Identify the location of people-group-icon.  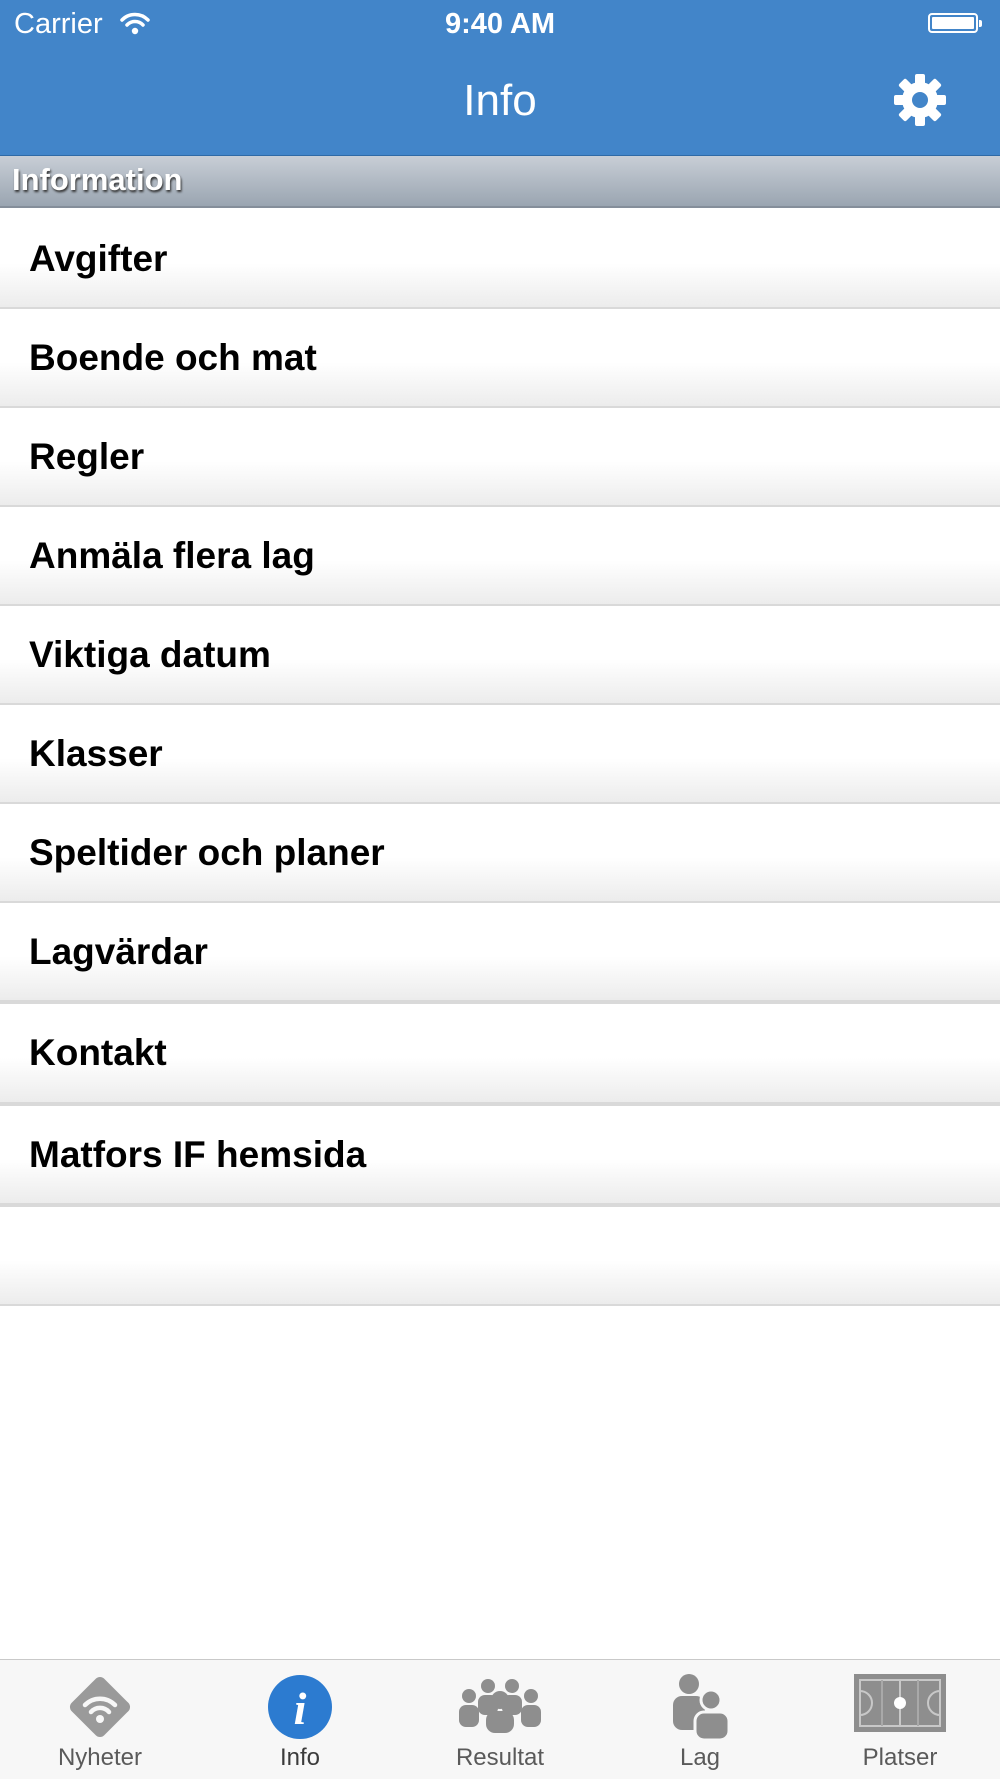
(500, 1706).